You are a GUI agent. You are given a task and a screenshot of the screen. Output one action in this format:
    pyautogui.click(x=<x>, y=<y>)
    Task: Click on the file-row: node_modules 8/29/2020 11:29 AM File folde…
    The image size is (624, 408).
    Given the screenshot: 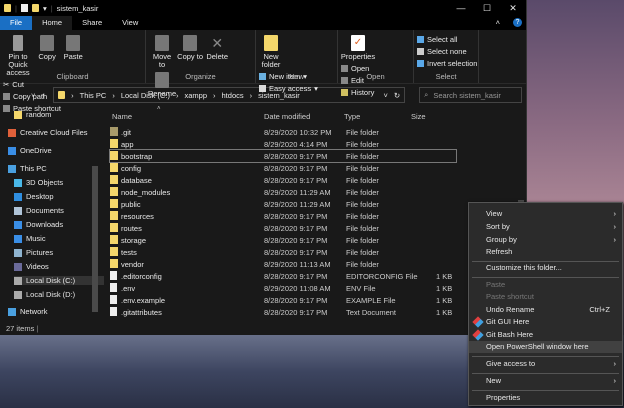 What is the action you would take?
    pyautogui.click(x=283, y=192)
    